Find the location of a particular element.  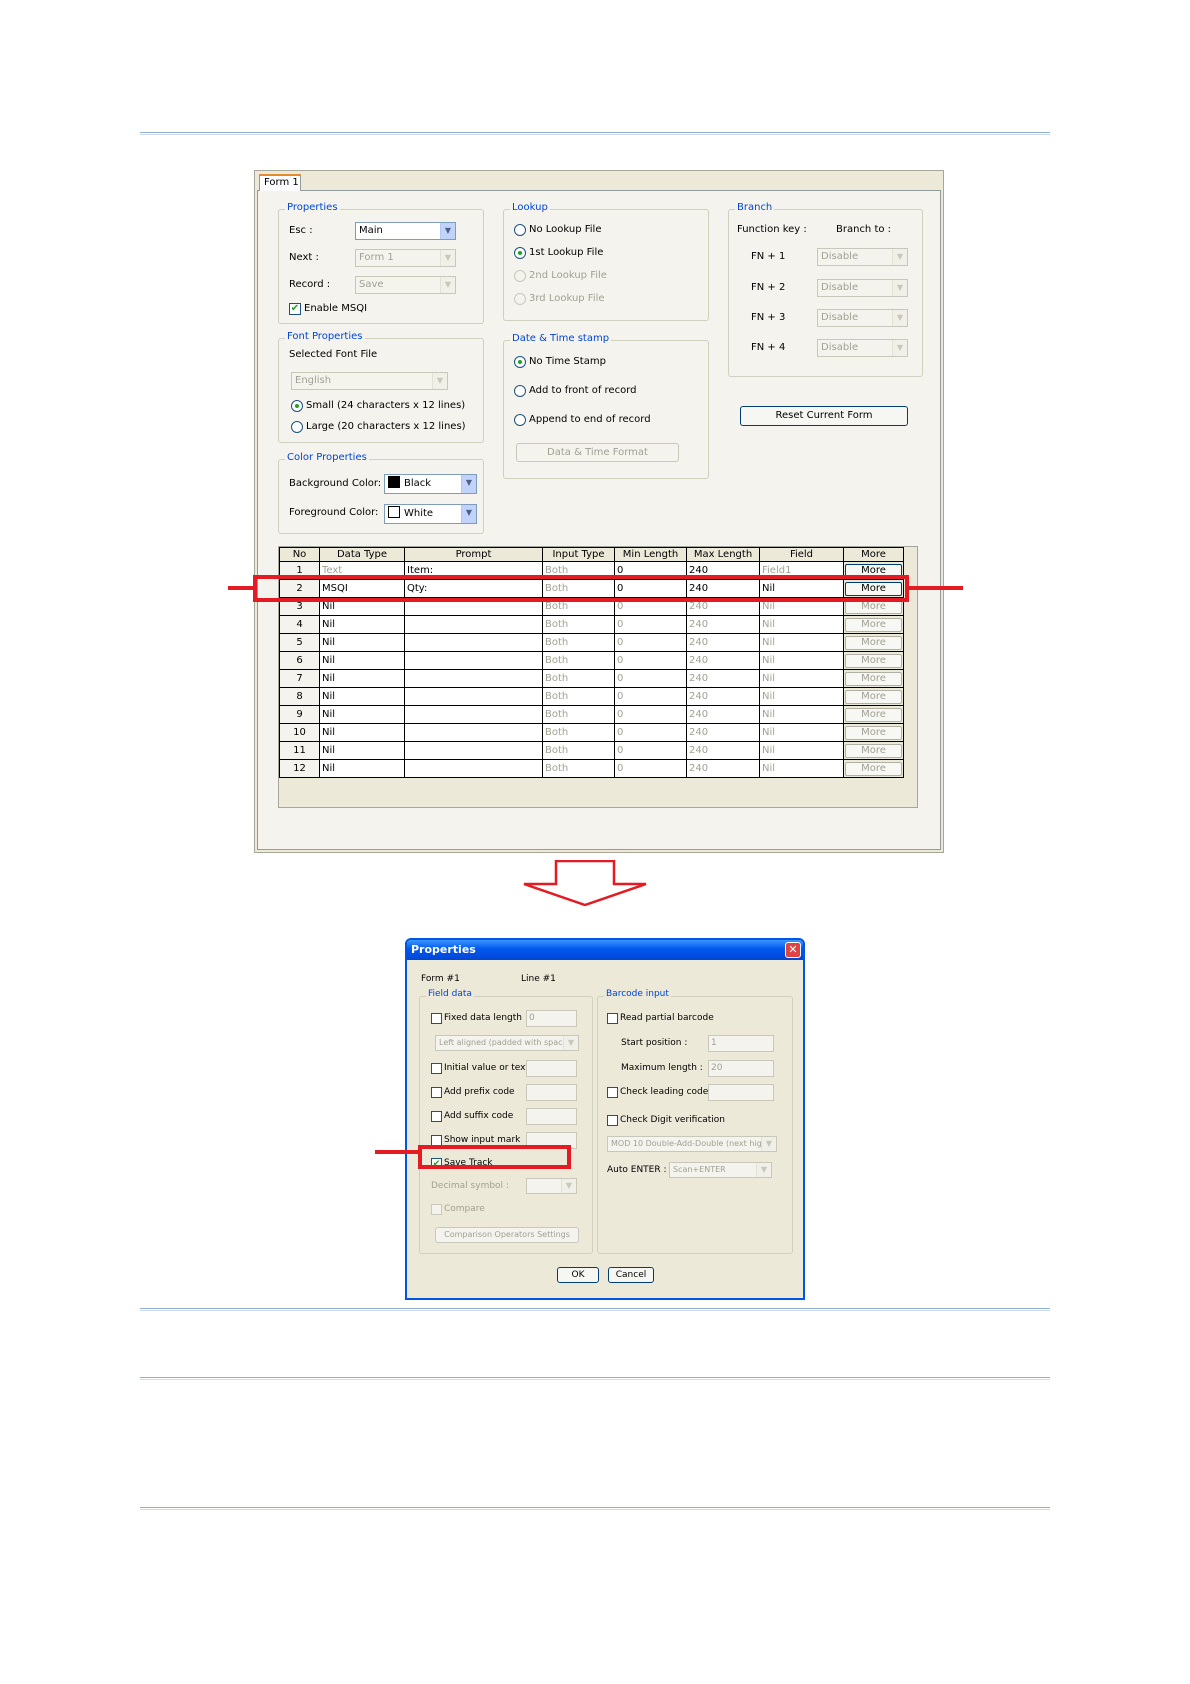

add-suffix-checkbox is located at coordinates (436, 1116).